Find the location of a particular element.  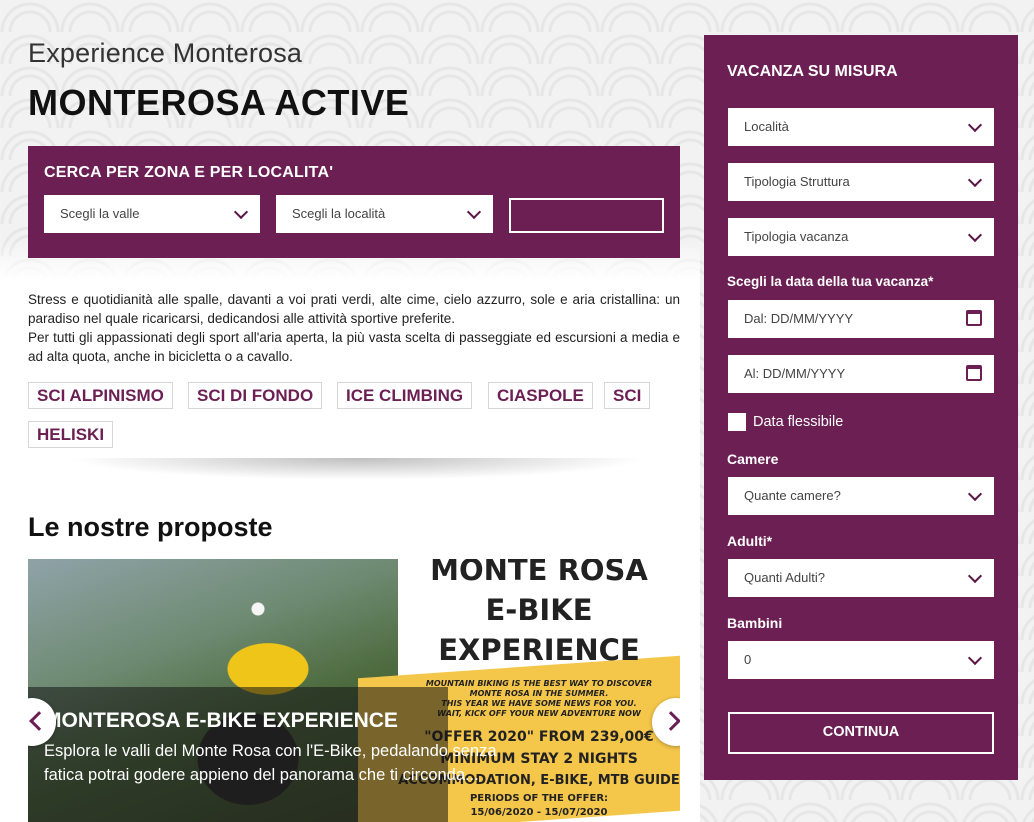

date-from-field: Dal: DD/MM/YYYY is located at coordinates (861, 319).